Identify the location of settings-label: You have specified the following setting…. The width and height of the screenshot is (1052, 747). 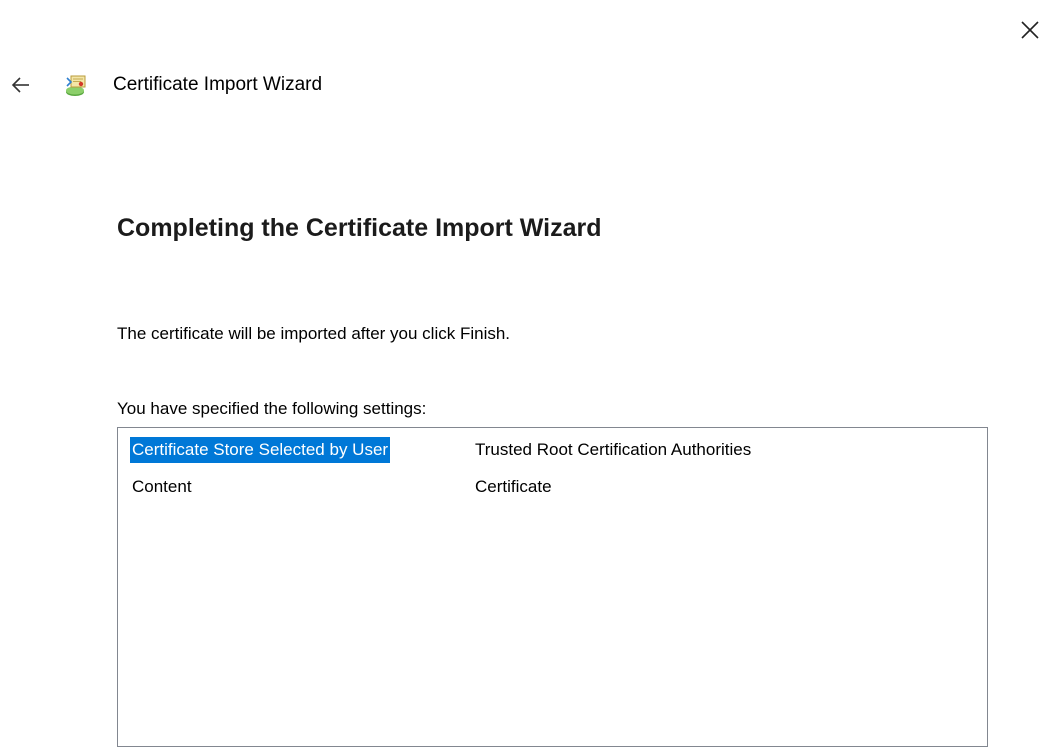
(272, 408).